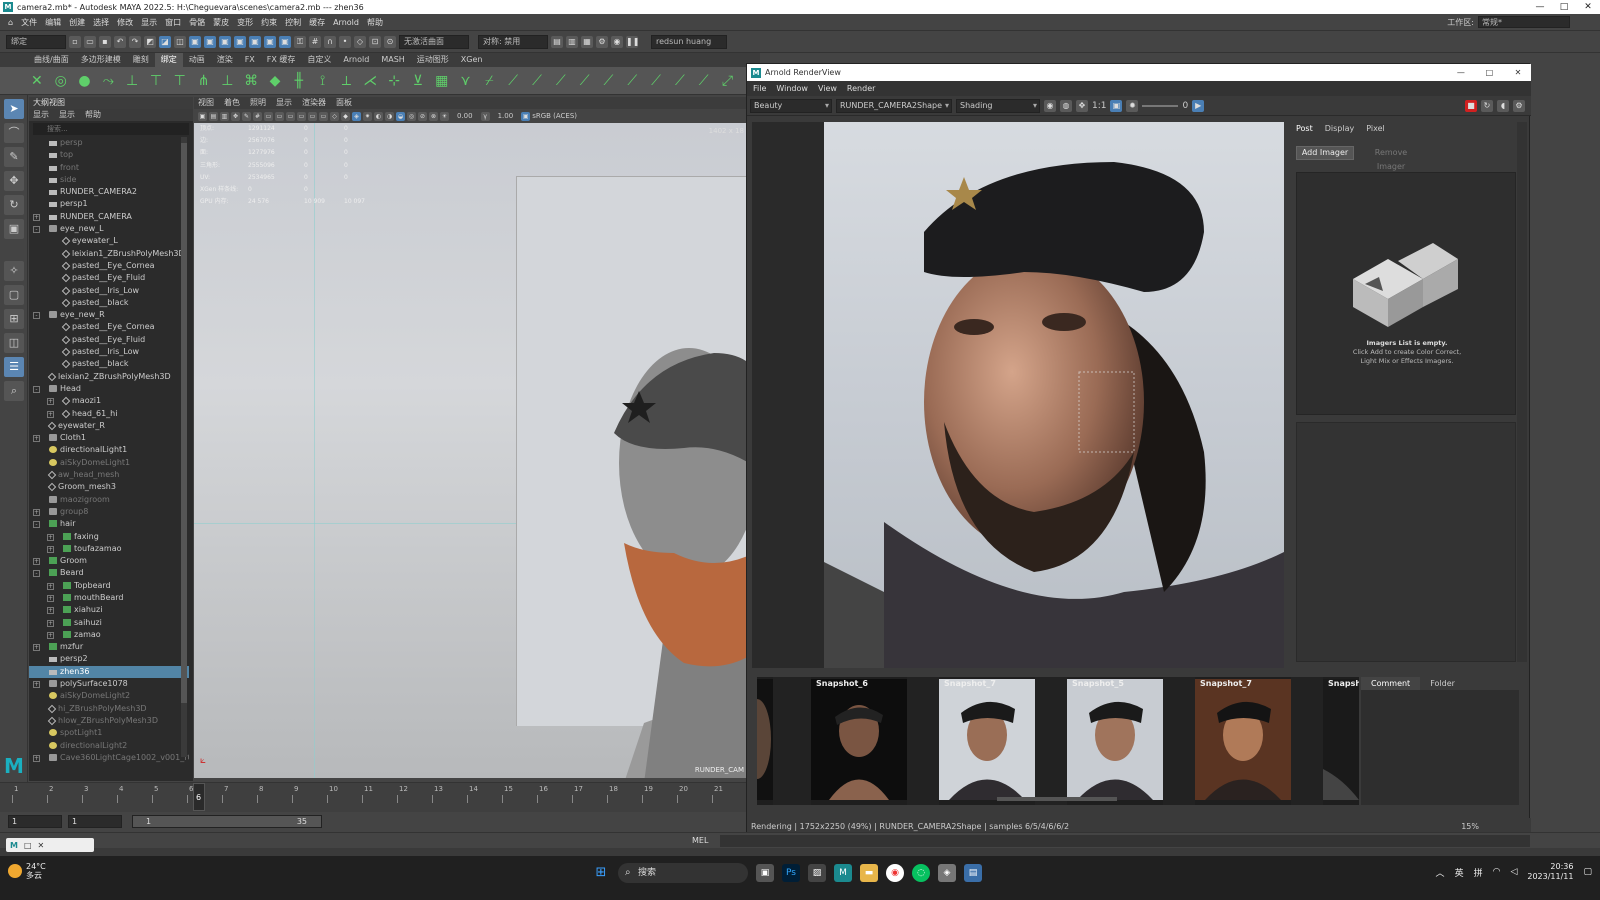  Describe the element at coordinates (1519, 105) in the screenshot. I see `arnold-settings-icon: ⚙` at that location.